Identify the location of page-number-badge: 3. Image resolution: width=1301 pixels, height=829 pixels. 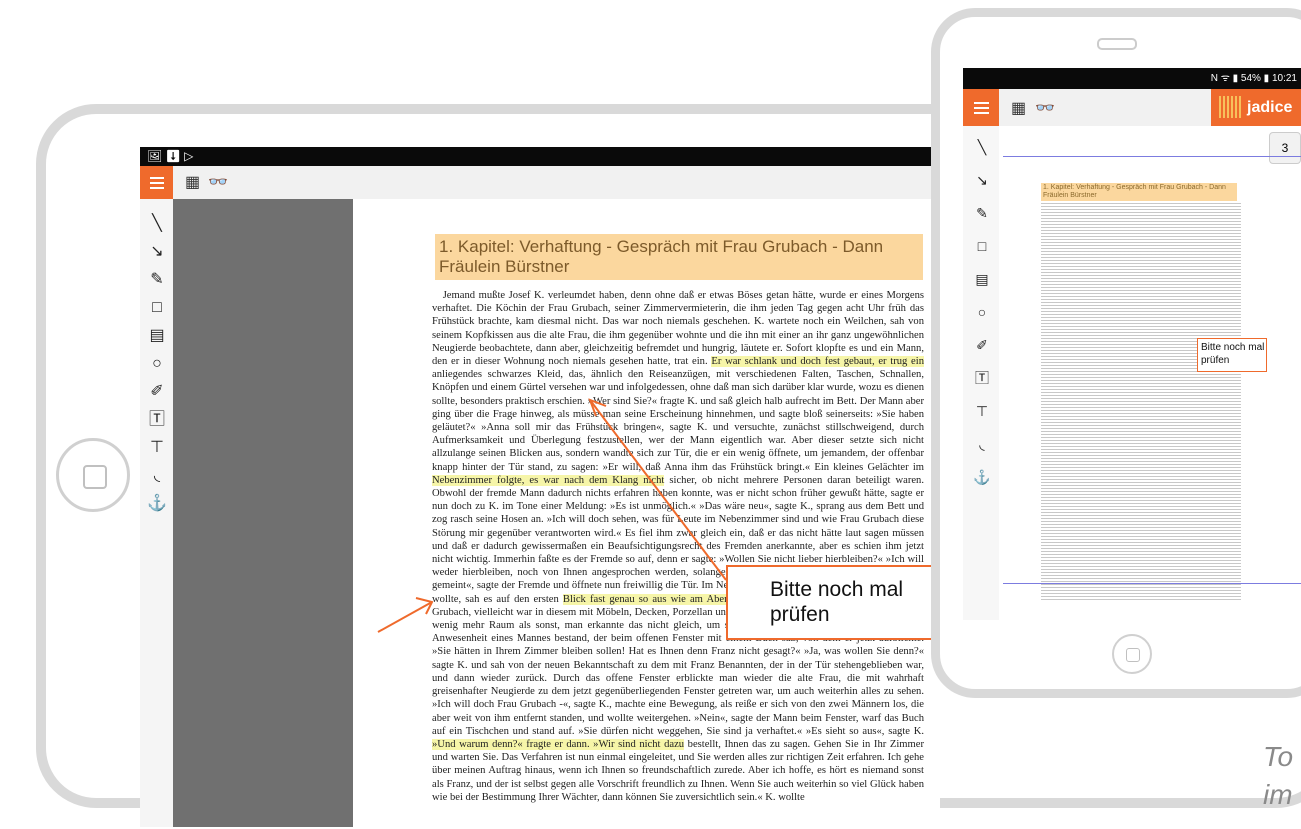
(1285, 148).